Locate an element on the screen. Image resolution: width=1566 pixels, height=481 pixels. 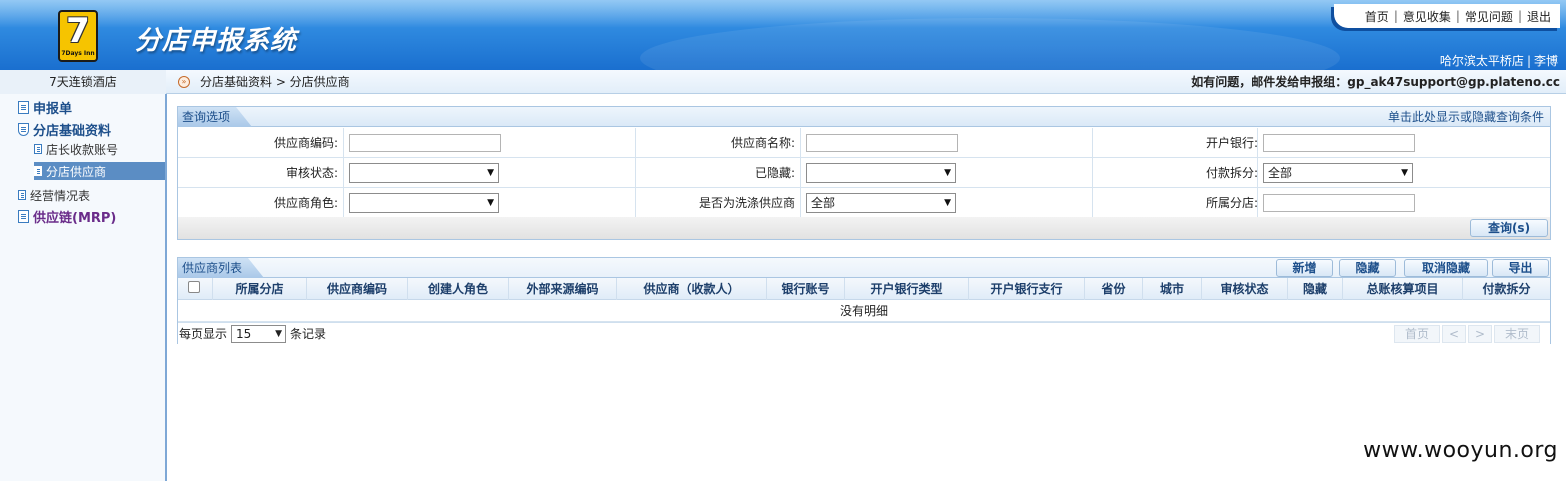
select-all-checkbox is located at coordinates (194, 287).